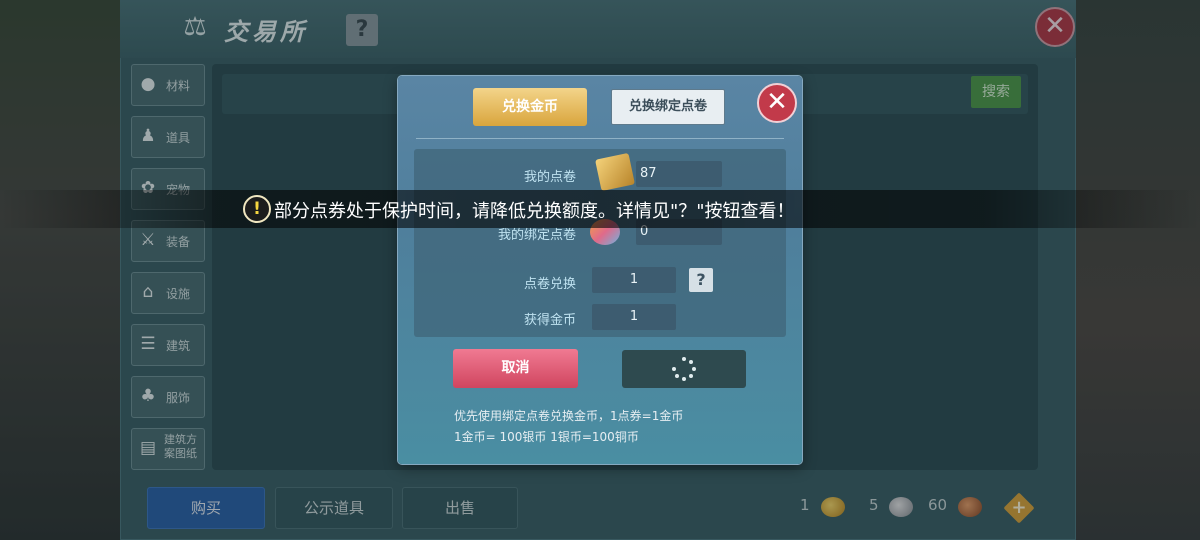 This screenshot has height=540, width=1200. I want to click on cancel-button: 取消, so click(515, 368).